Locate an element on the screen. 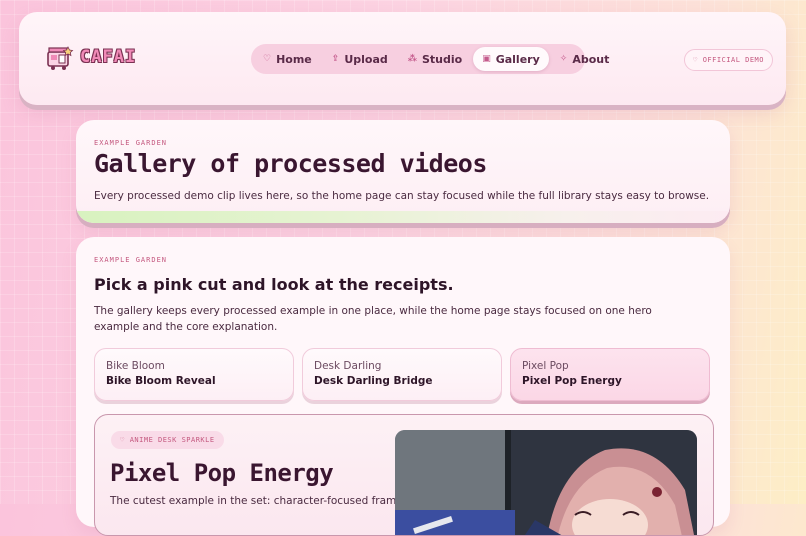 This screenshot has height=536, width=806. tile-kicker: Pixel Pop is located at coordinates (545, 366).